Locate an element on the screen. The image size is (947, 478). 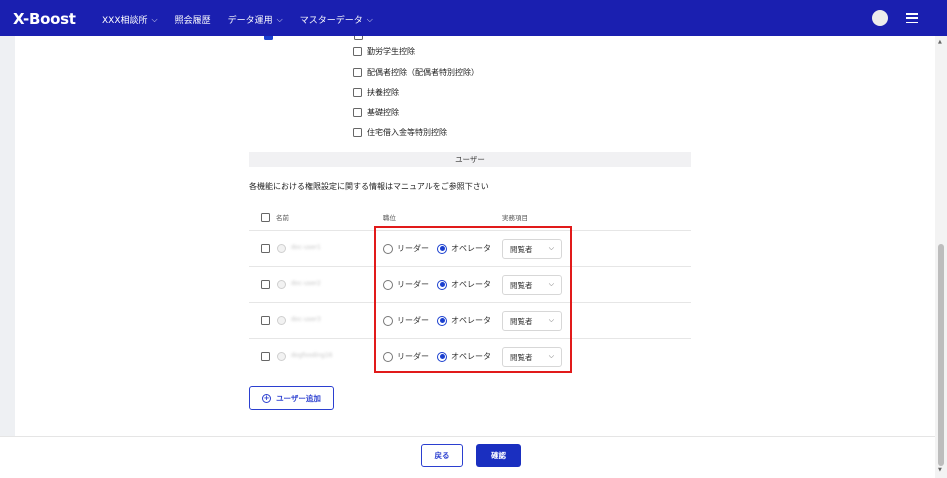
deduction-item: 配偶者控除（配偶者特別控除） is located at coordinates (416, 72).